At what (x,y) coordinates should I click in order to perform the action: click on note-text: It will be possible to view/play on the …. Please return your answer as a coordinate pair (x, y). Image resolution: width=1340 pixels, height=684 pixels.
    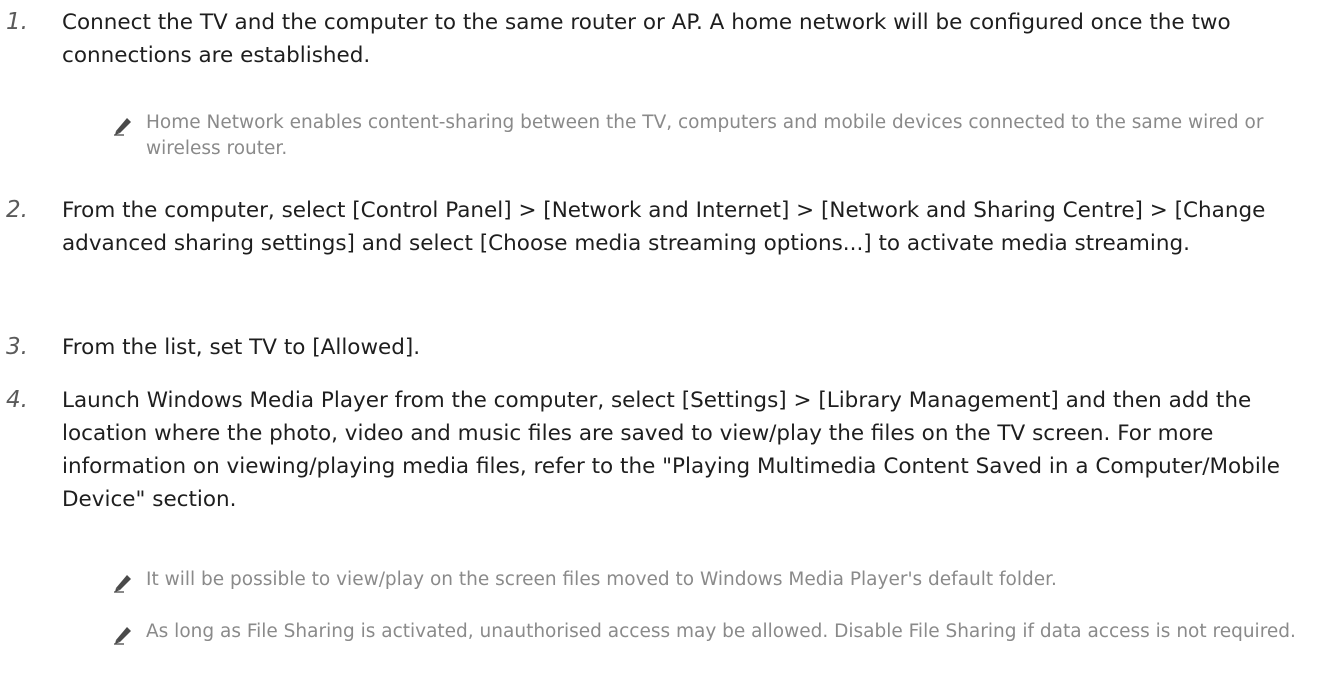
    Looking at the image, I should click on (601, 579).